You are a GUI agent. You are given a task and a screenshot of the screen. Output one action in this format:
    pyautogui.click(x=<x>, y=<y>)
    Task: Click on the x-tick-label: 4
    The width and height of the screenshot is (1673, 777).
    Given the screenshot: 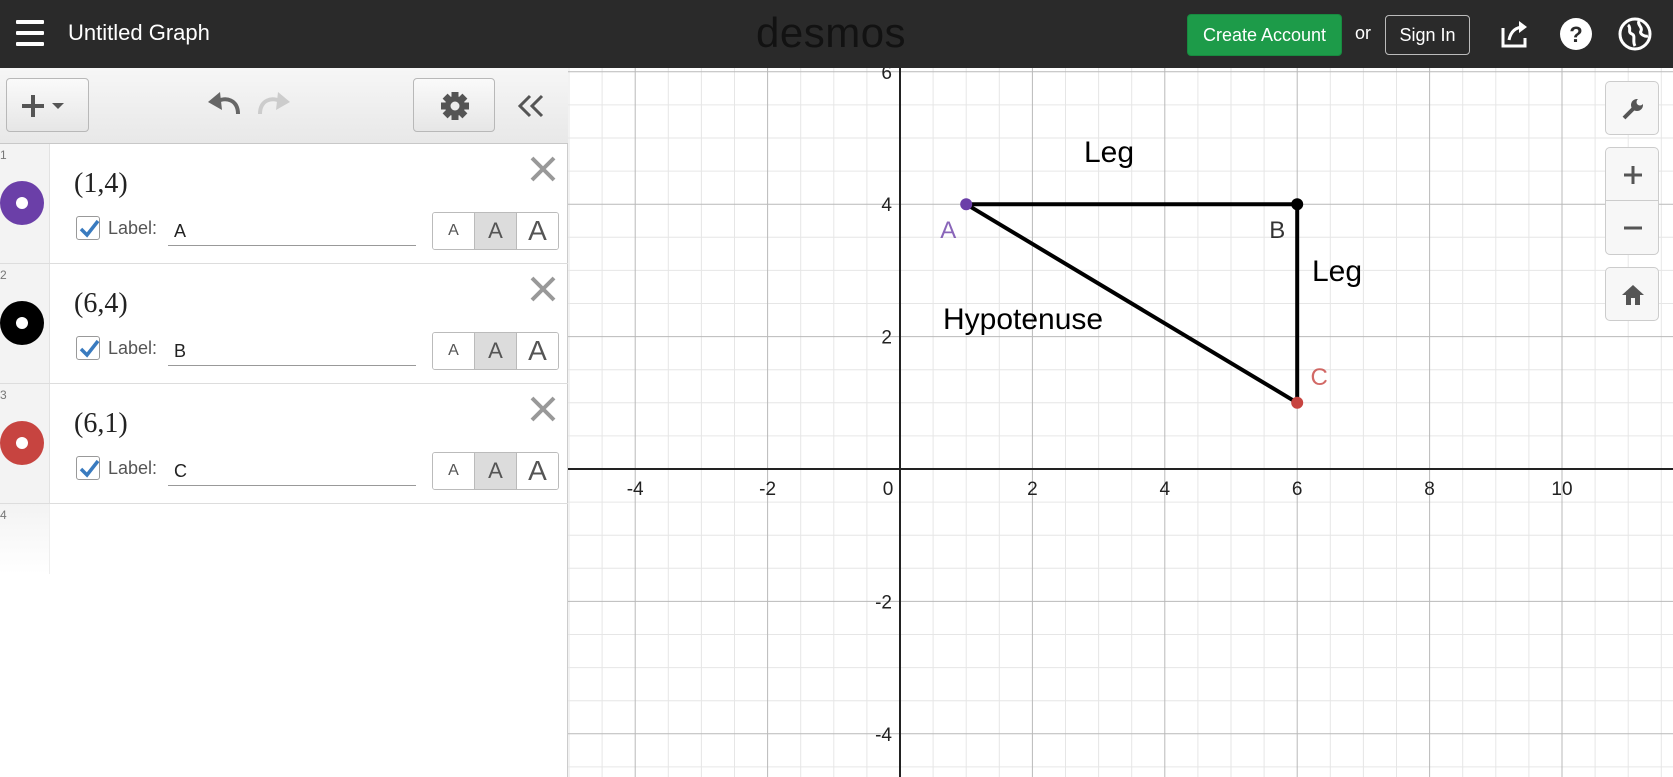 What is the action you would take?
    pyautogui.click(x=1165, y=489)
    